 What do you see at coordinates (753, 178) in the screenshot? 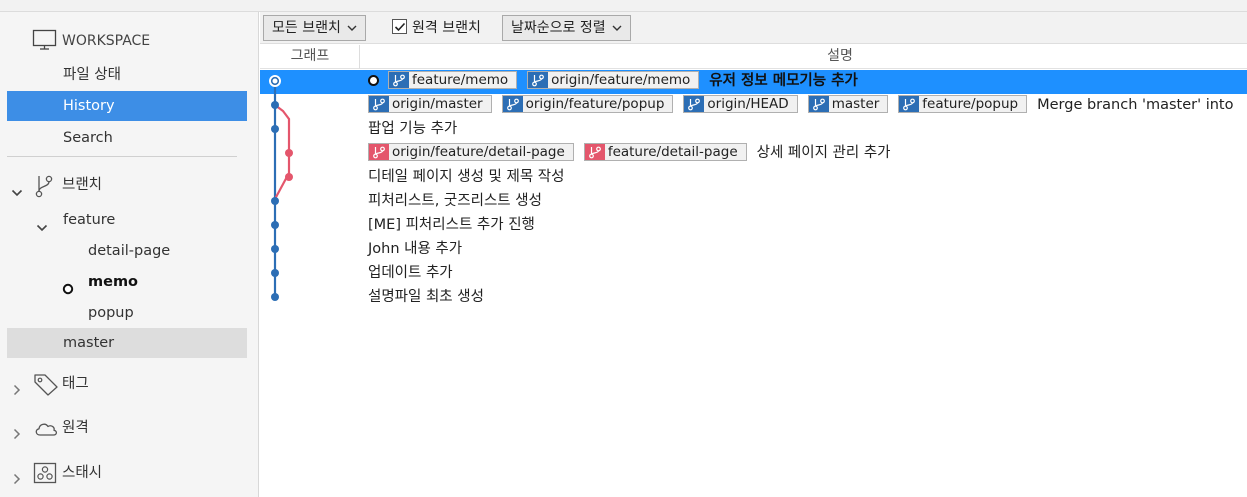
I see `commit-row: 디테일 페이지 생성 및 제목 작성` at bounding box center [753, 178].